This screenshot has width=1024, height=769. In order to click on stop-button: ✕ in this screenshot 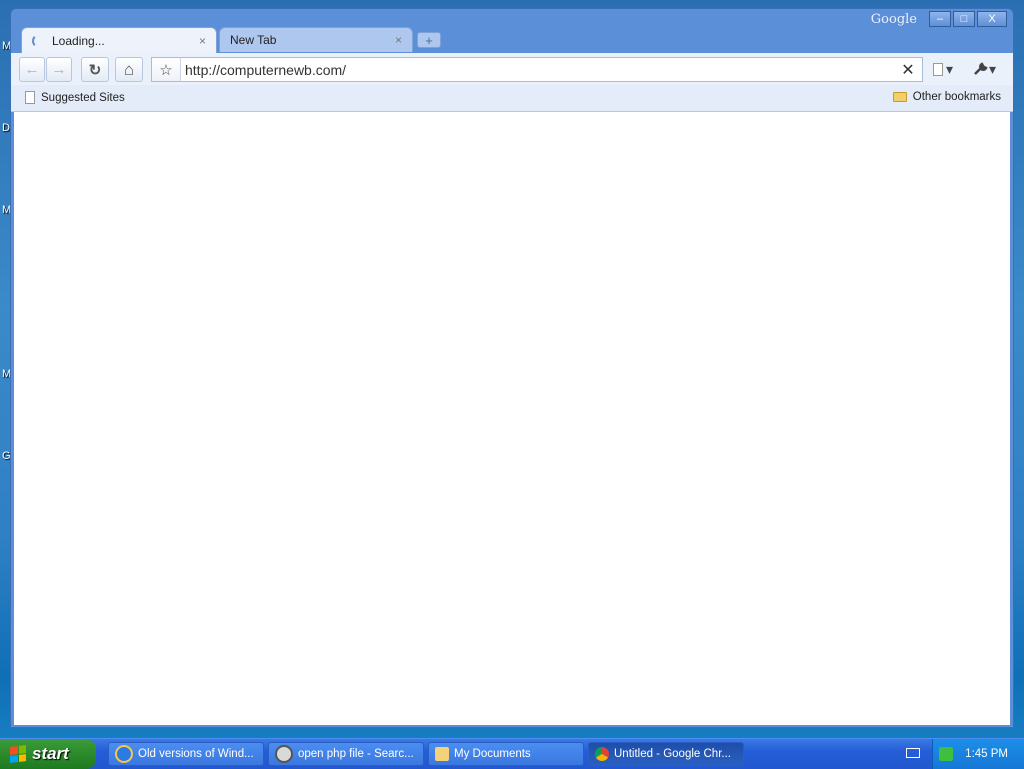, I will do `click(908, 70)`.